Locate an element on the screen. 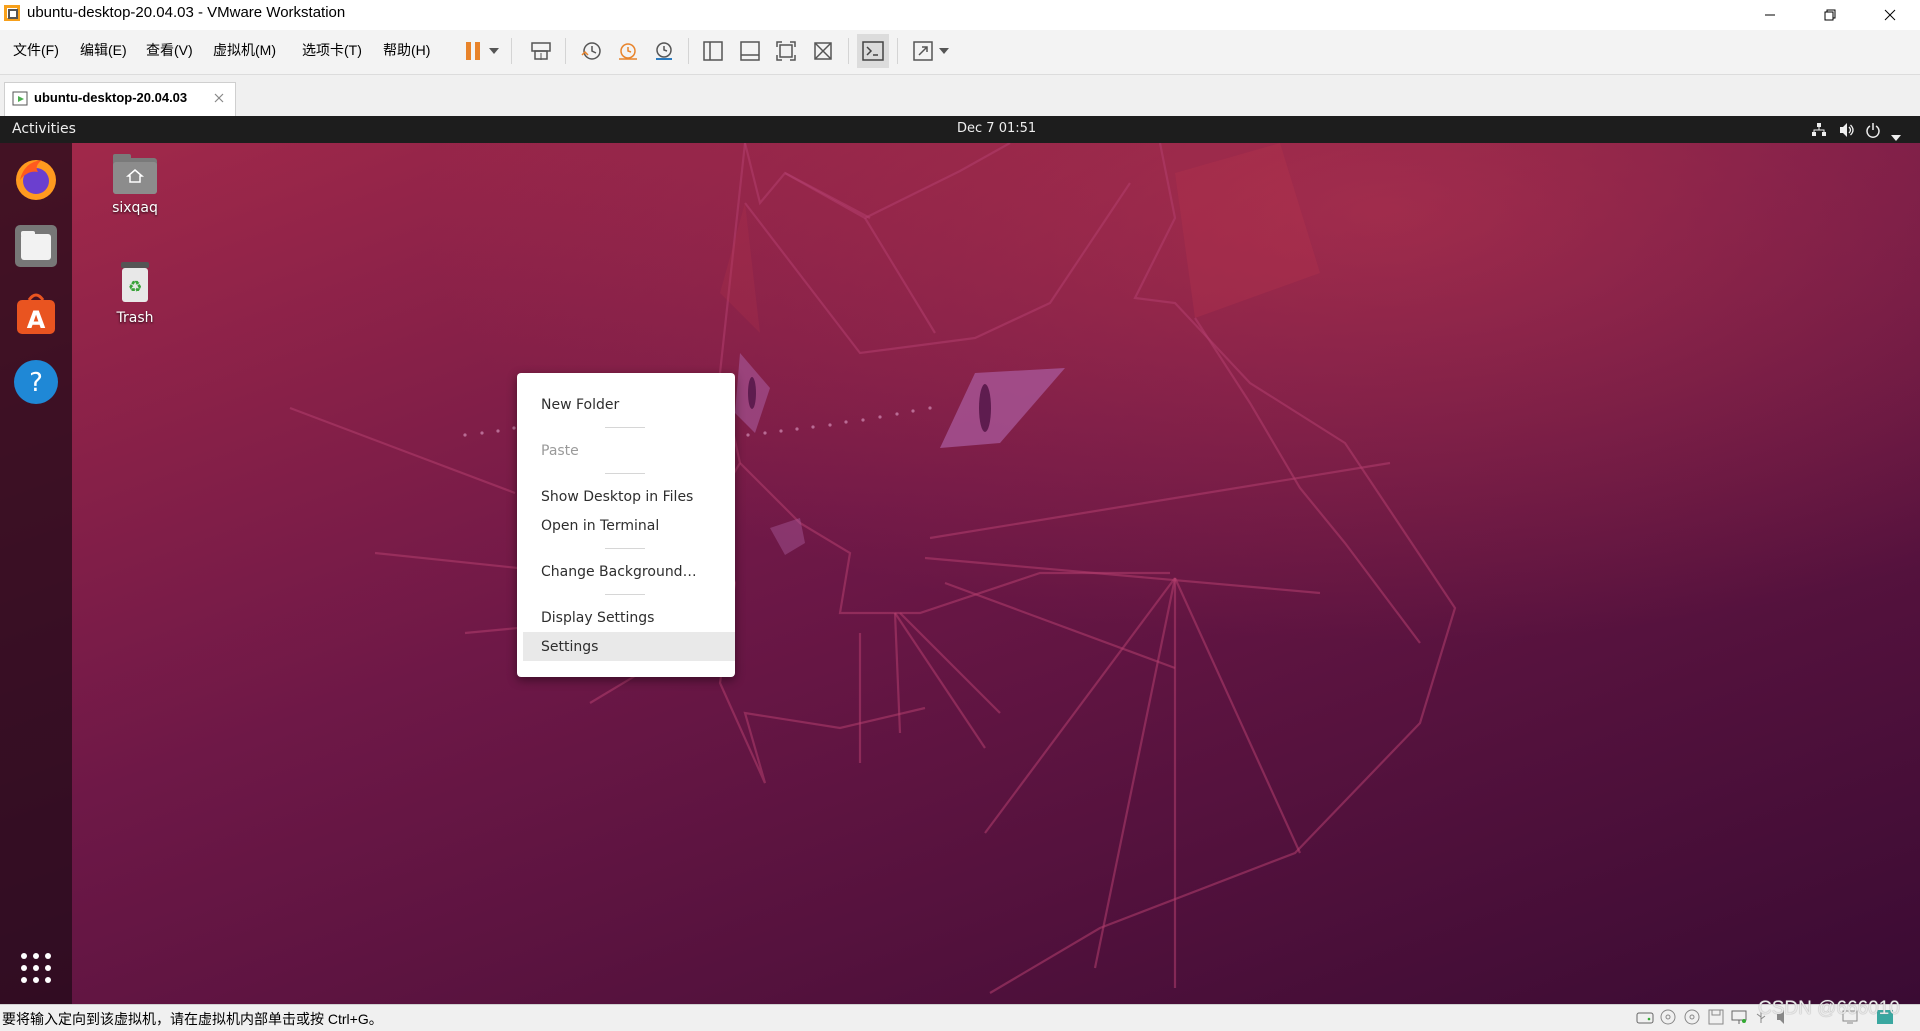 This screenshot has height=1031, width=1920. console-view-icon is located at coordinates (873, 51).